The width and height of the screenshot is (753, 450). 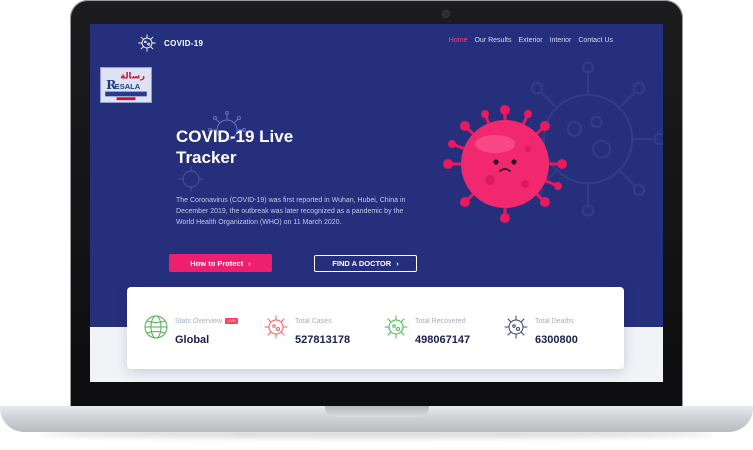 I want to click on stat-total-deaths-value: 6300800, so click(x=556, y=340).